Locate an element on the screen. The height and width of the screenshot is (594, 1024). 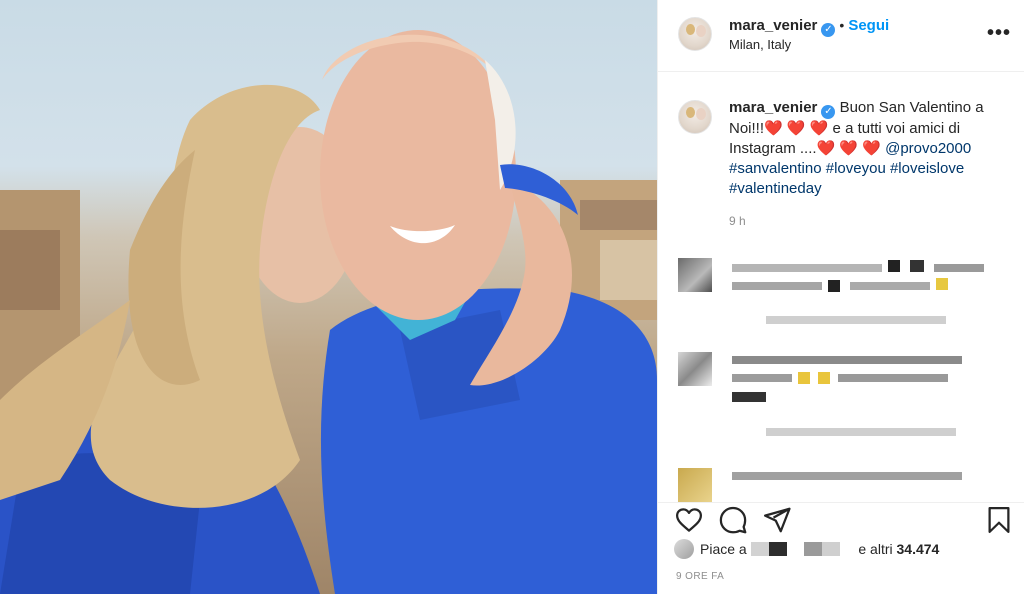
likes-others-prefix: e altri is located at coordinates (875, 549).